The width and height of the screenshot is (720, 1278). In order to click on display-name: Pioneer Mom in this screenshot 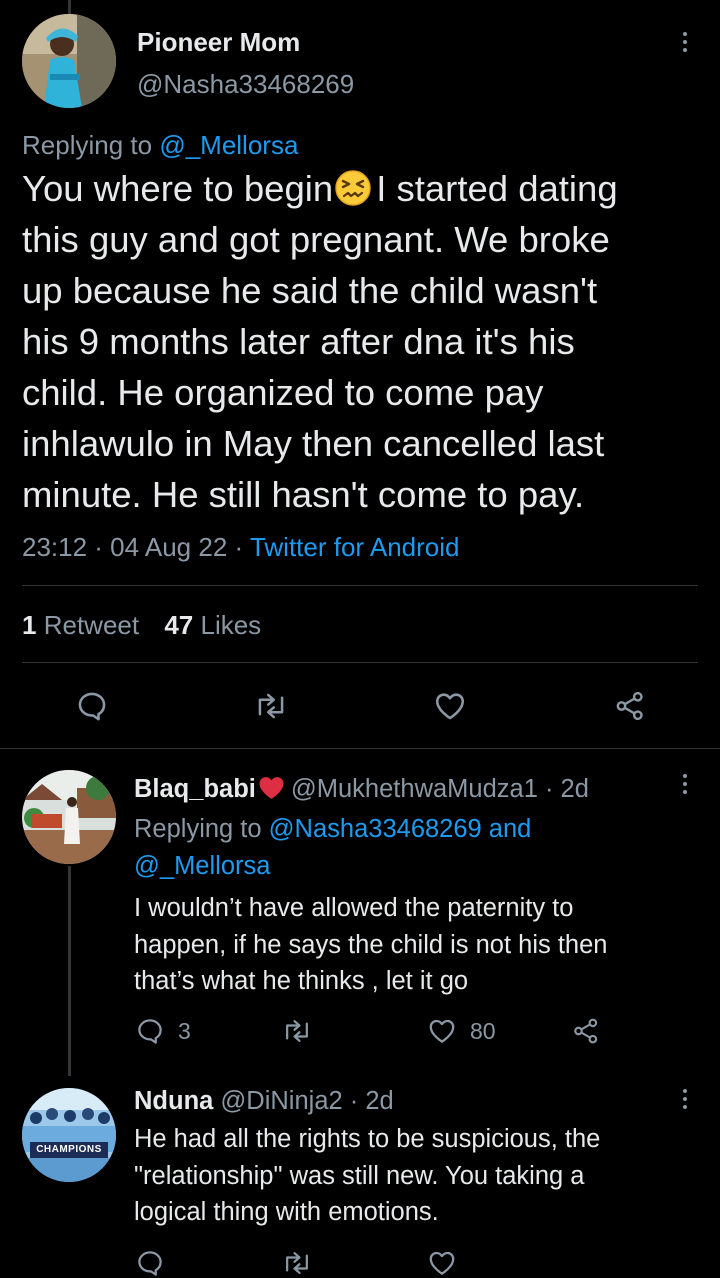, I will do `click(218, 42)`.